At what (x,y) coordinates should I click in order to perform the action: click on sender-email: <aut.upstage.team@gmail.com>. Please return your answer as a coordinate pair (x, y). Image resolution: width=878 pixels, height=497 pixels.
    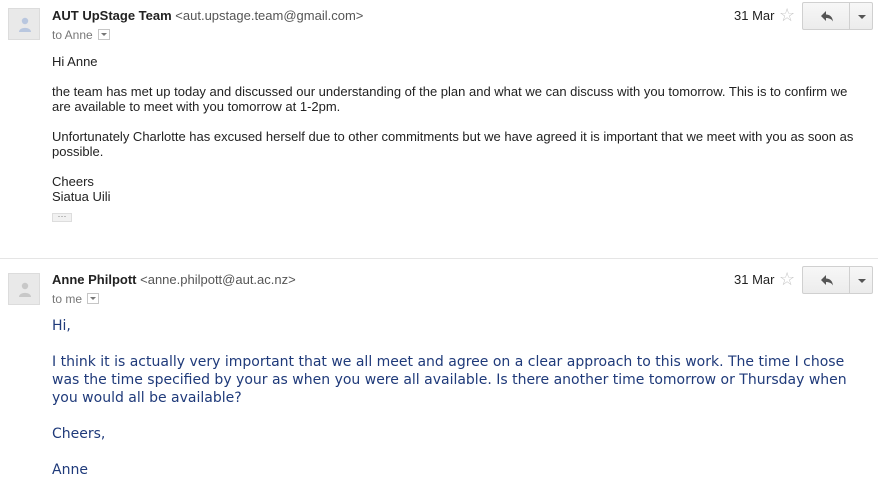
    Looking at the image, I should click on (269, 15).